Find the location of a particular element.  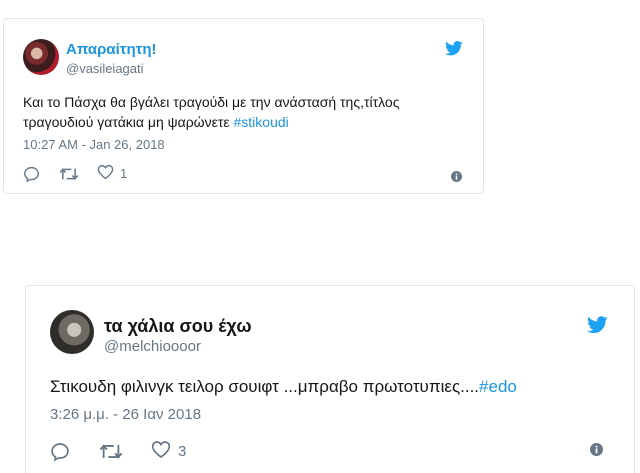

like-button: 3 is located at coordinates (168, 451).